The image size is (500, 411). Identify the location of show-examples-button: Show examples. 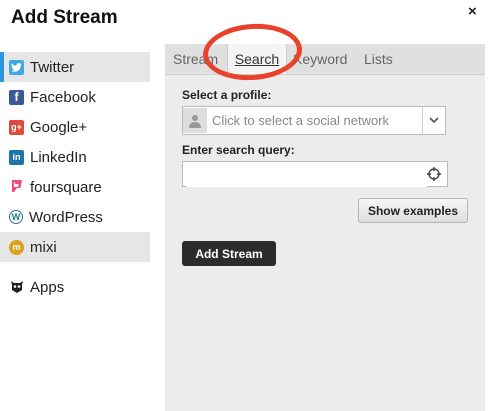
(413, 210).